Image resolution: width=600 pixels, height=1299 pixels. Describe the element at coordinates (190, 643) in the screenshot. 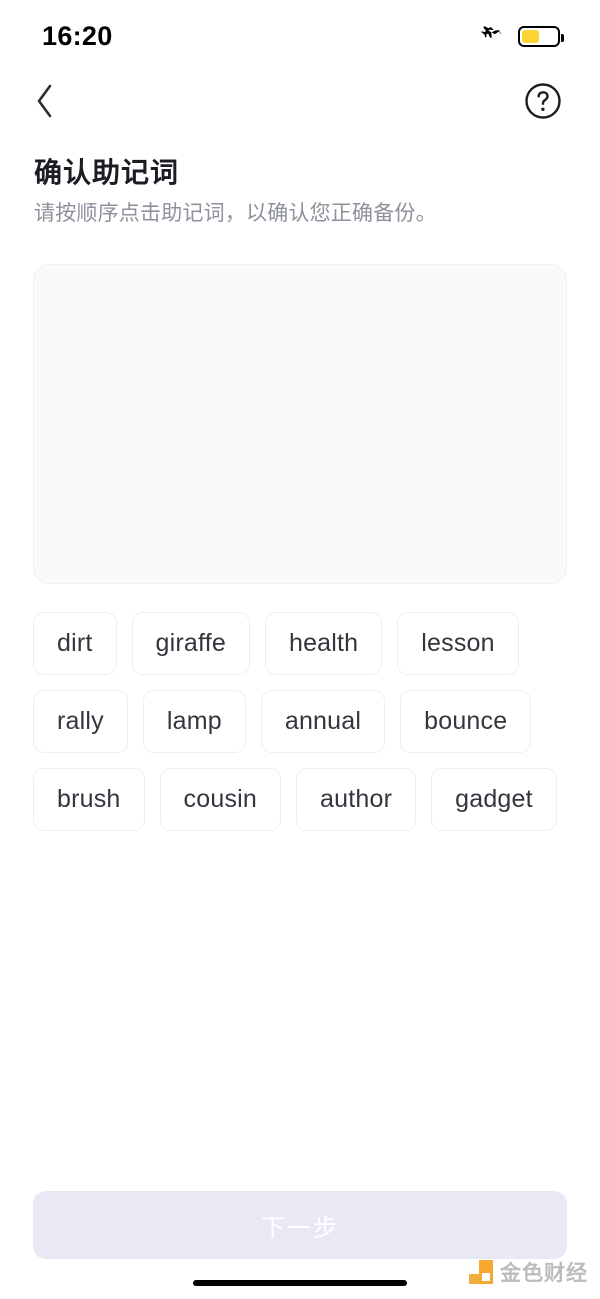

I see `word-chip: giraffe` at that location.